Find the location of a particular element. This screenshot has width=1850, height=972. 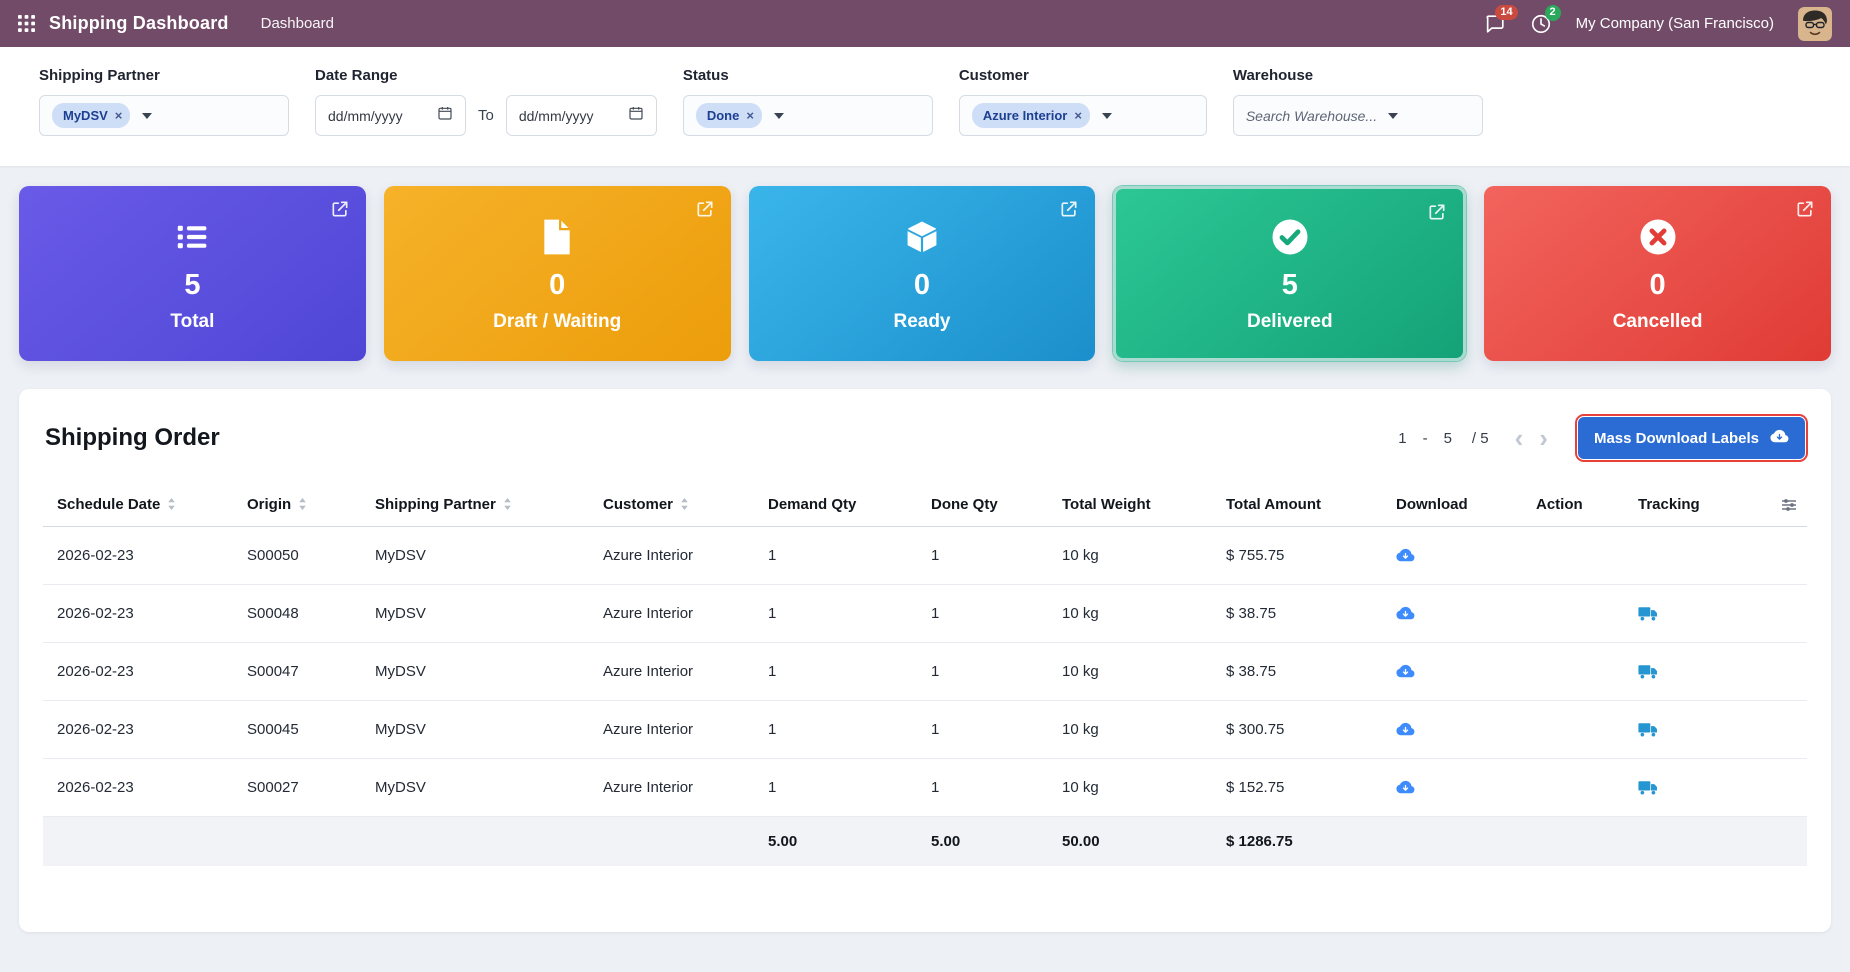

kpi-card-draft-waiting: 0 Draft / Waiting is located at coordinates (557, 273).